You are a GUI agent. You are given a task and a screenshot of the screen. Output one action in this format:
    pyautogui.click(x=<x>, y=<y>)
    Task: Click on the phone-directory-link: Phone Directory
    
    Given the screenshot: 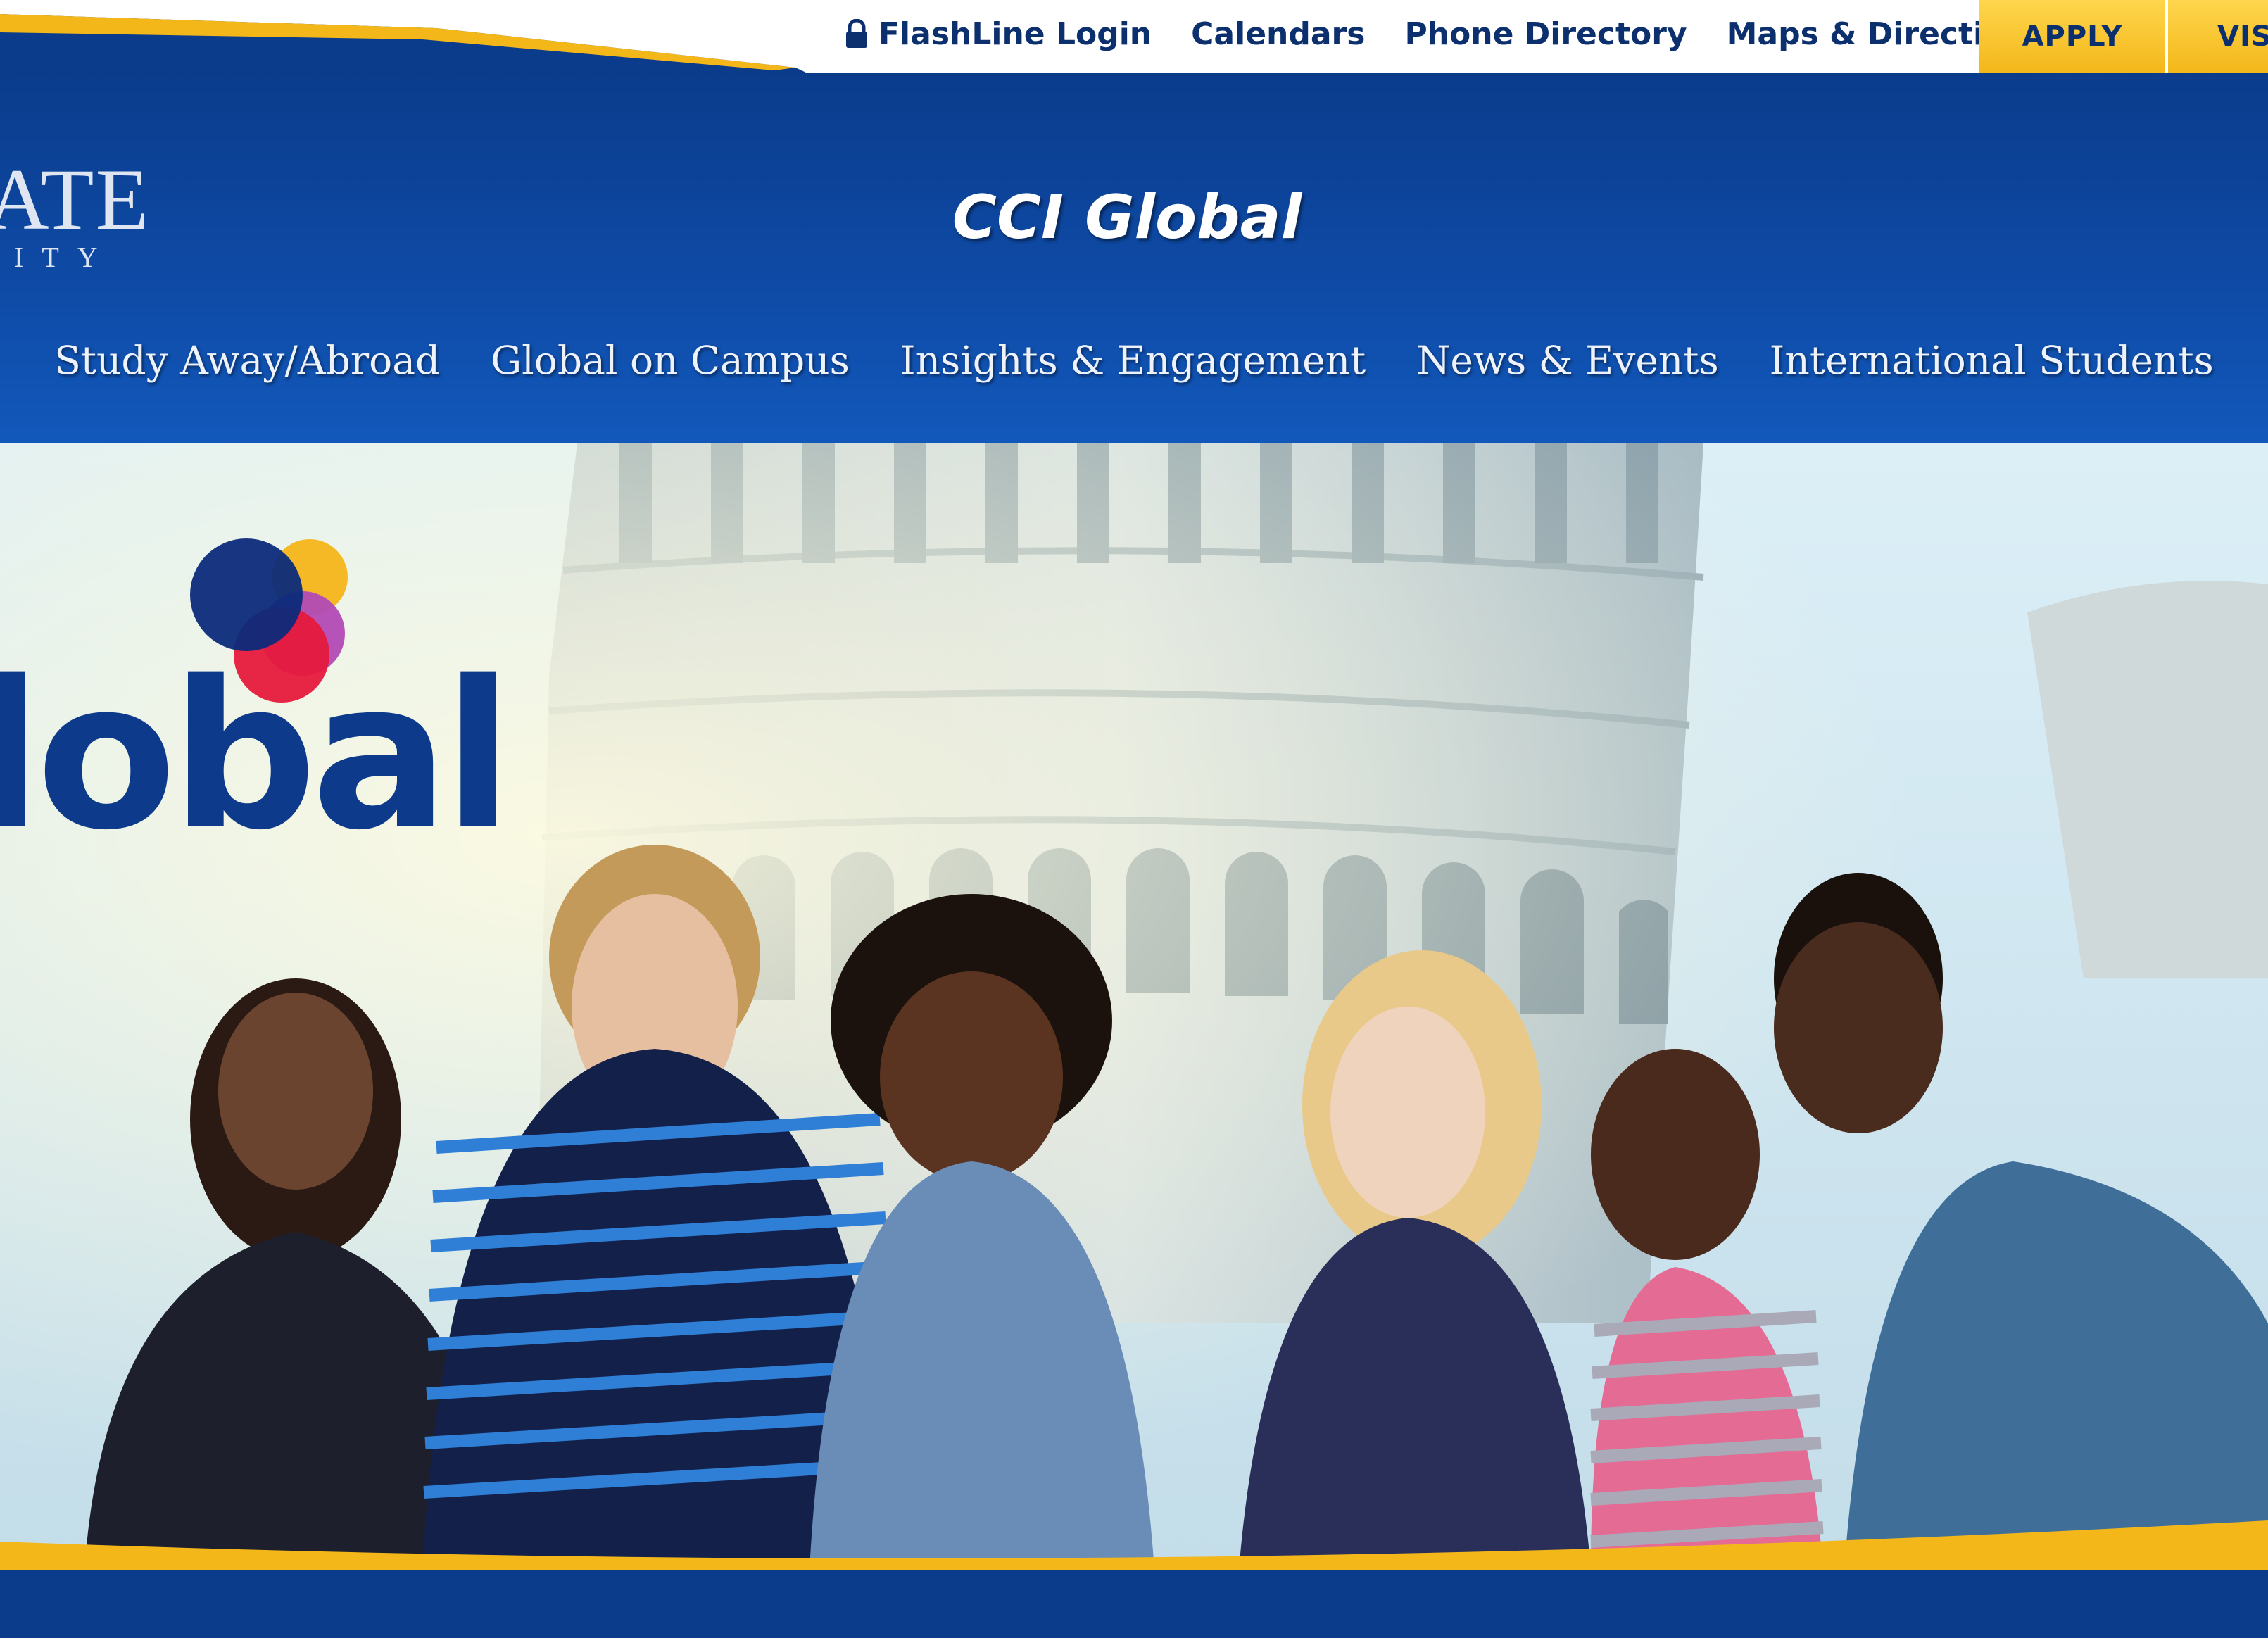 What is the action you would take?
    pyautogui.click(x=1545, y=34)
    